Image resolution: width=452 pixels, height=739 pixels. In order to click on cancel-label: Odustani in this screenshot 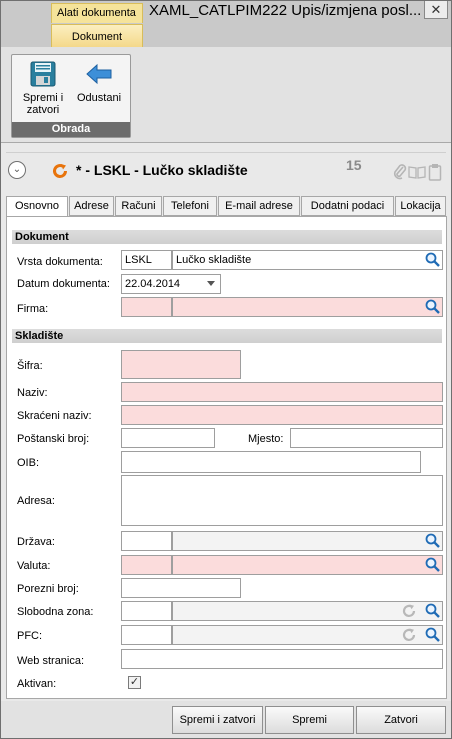, I will do `click(99, 98)`.